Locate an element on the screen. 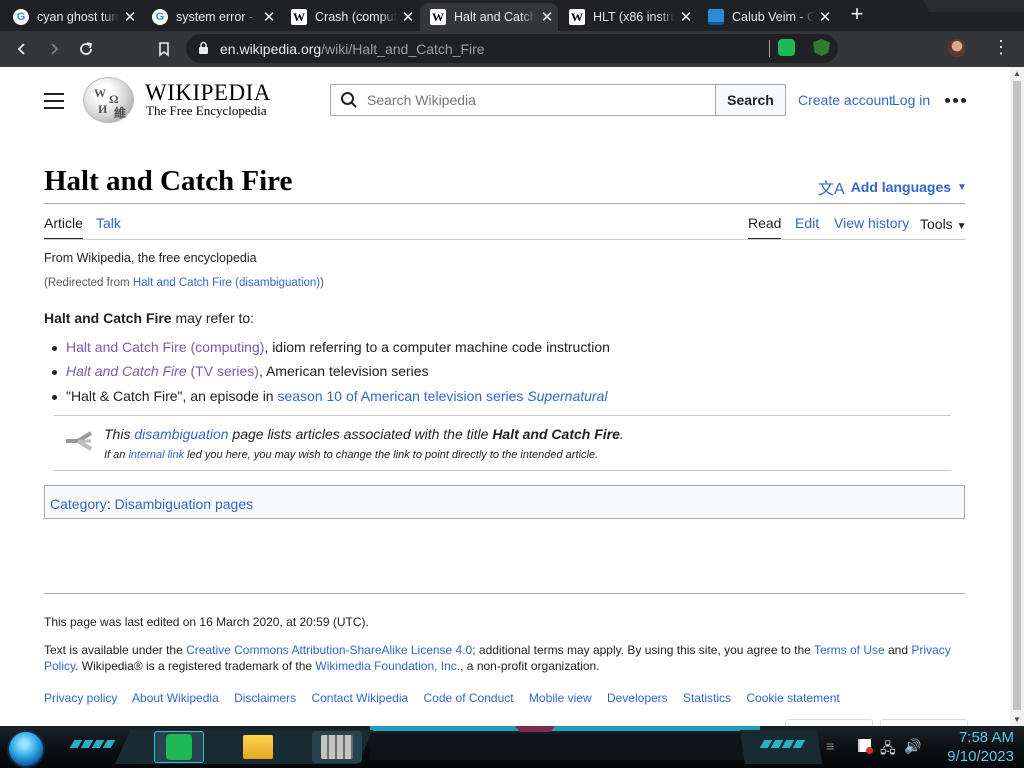 This screenshot has width=1024, height=768. taskbar-clock: 7:58 AM 9/10/2023 is located at coordinates (972, 747).